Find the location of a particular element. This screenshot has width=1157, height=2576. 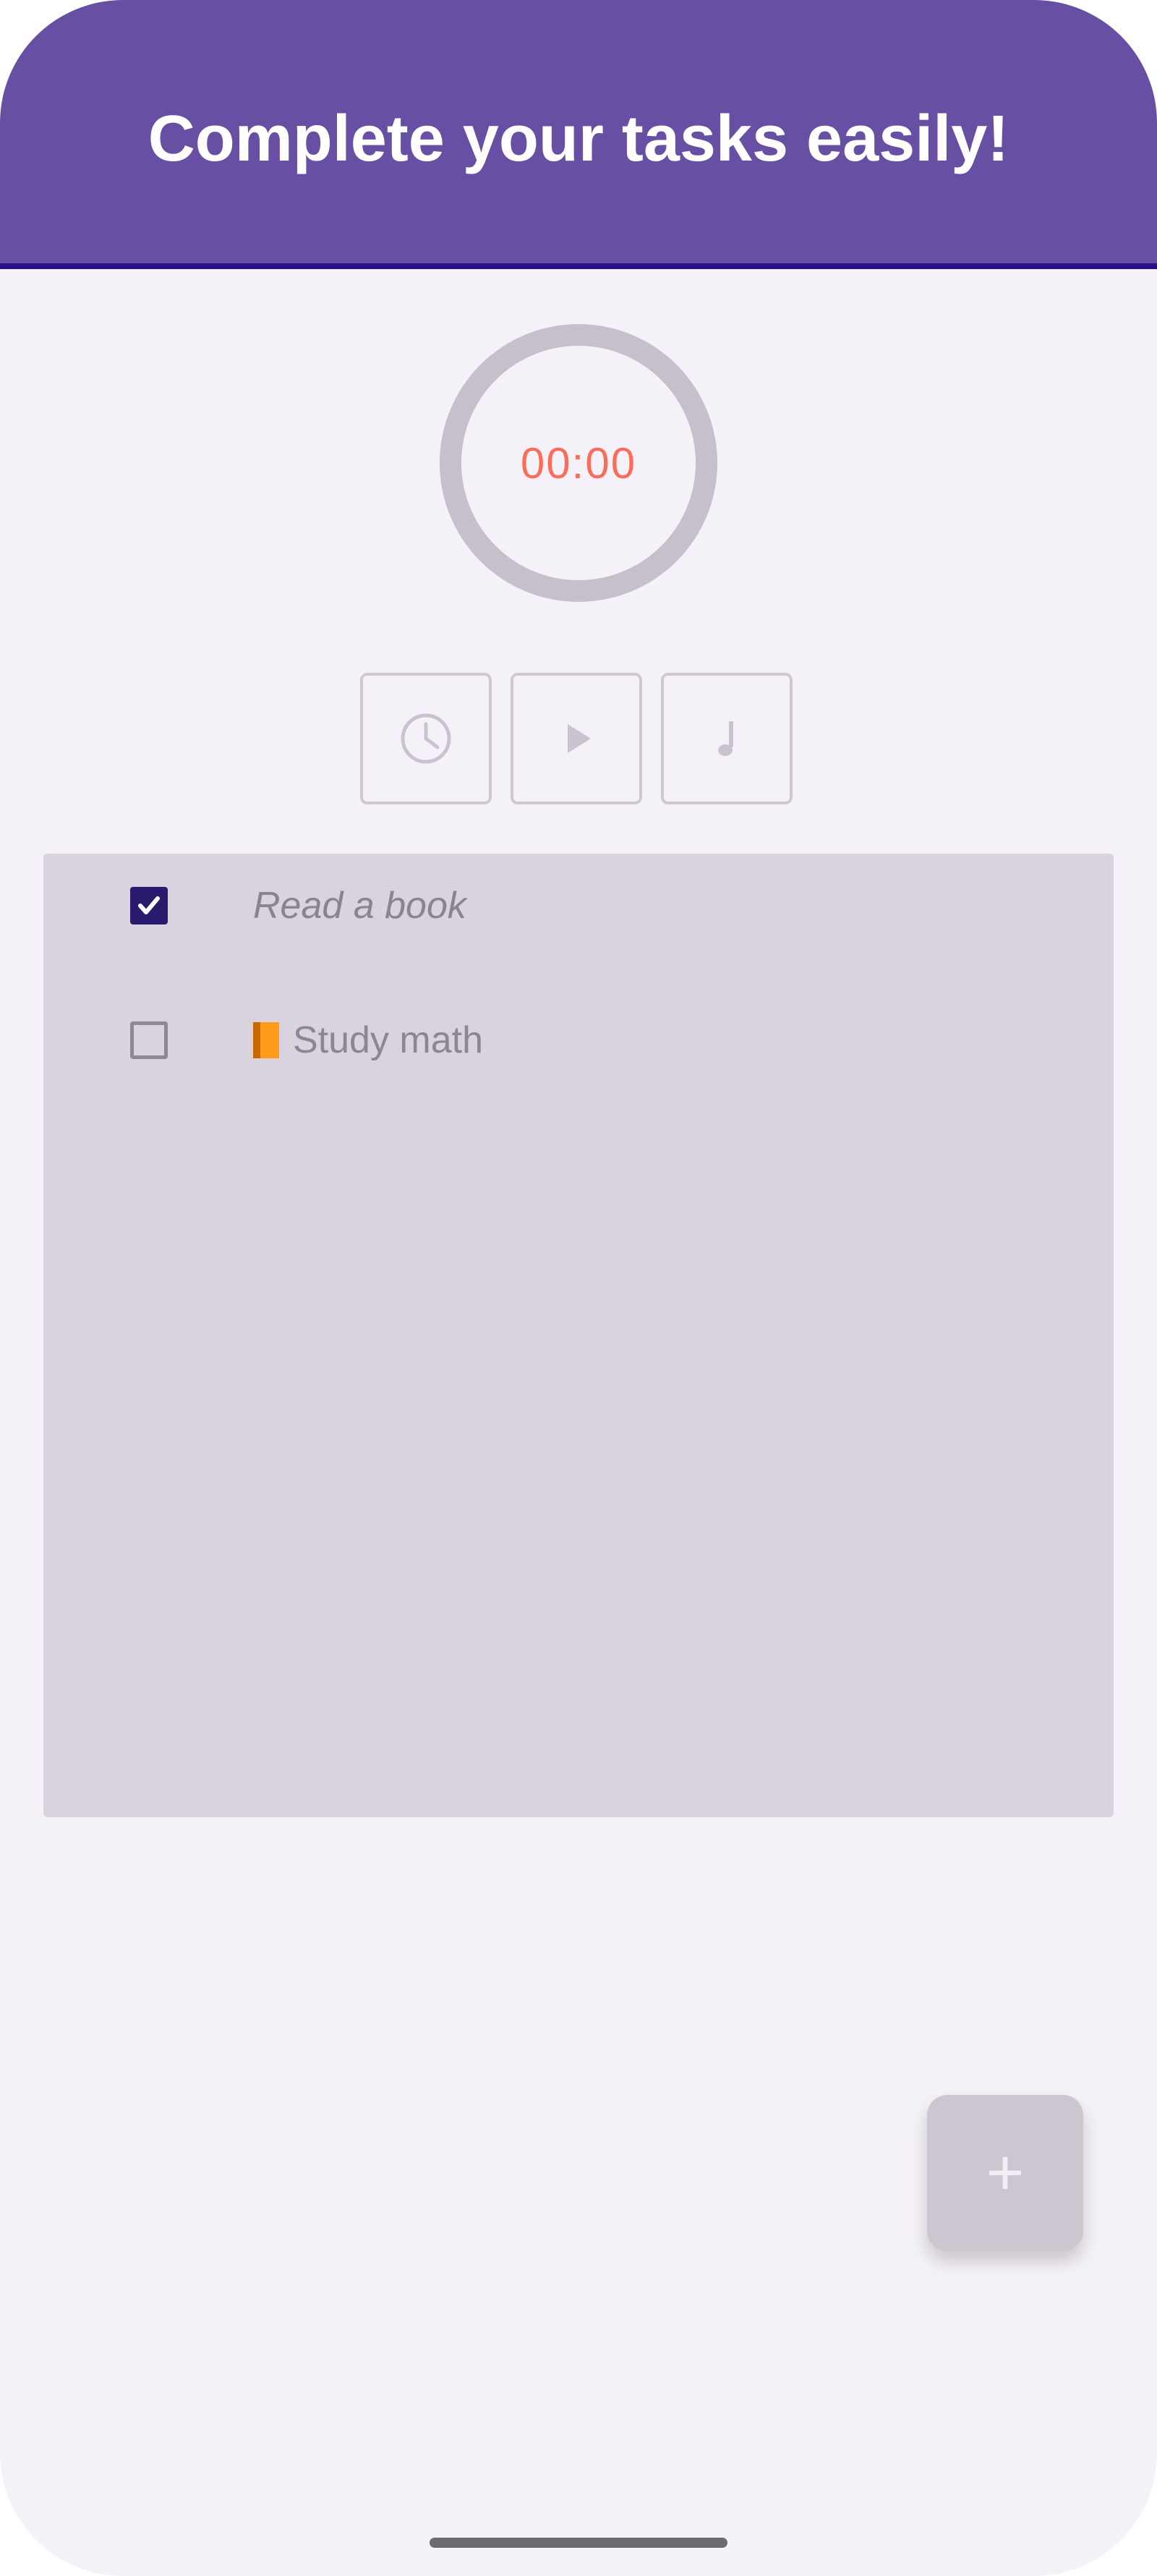

task-item: Study math is located at coordinates (578, 1040).